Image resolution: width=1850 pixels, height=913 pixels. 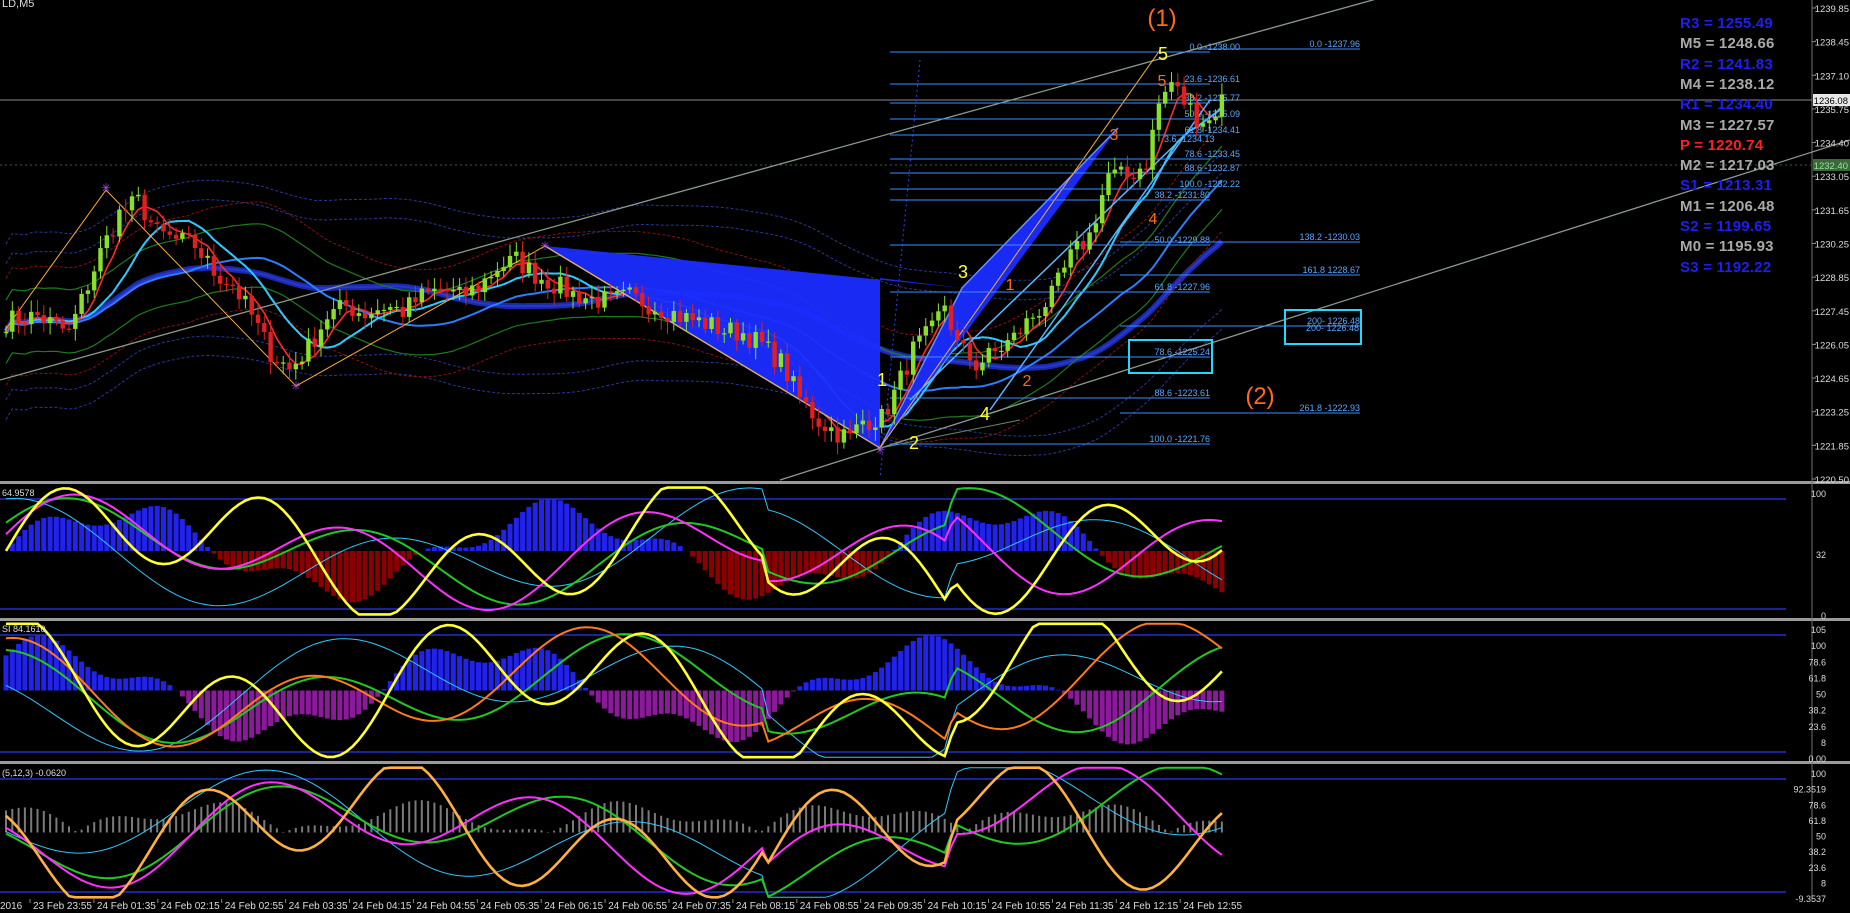 I want to click on pivot-level-label: R1 = 1234.40, so click(x=1726, y=105).